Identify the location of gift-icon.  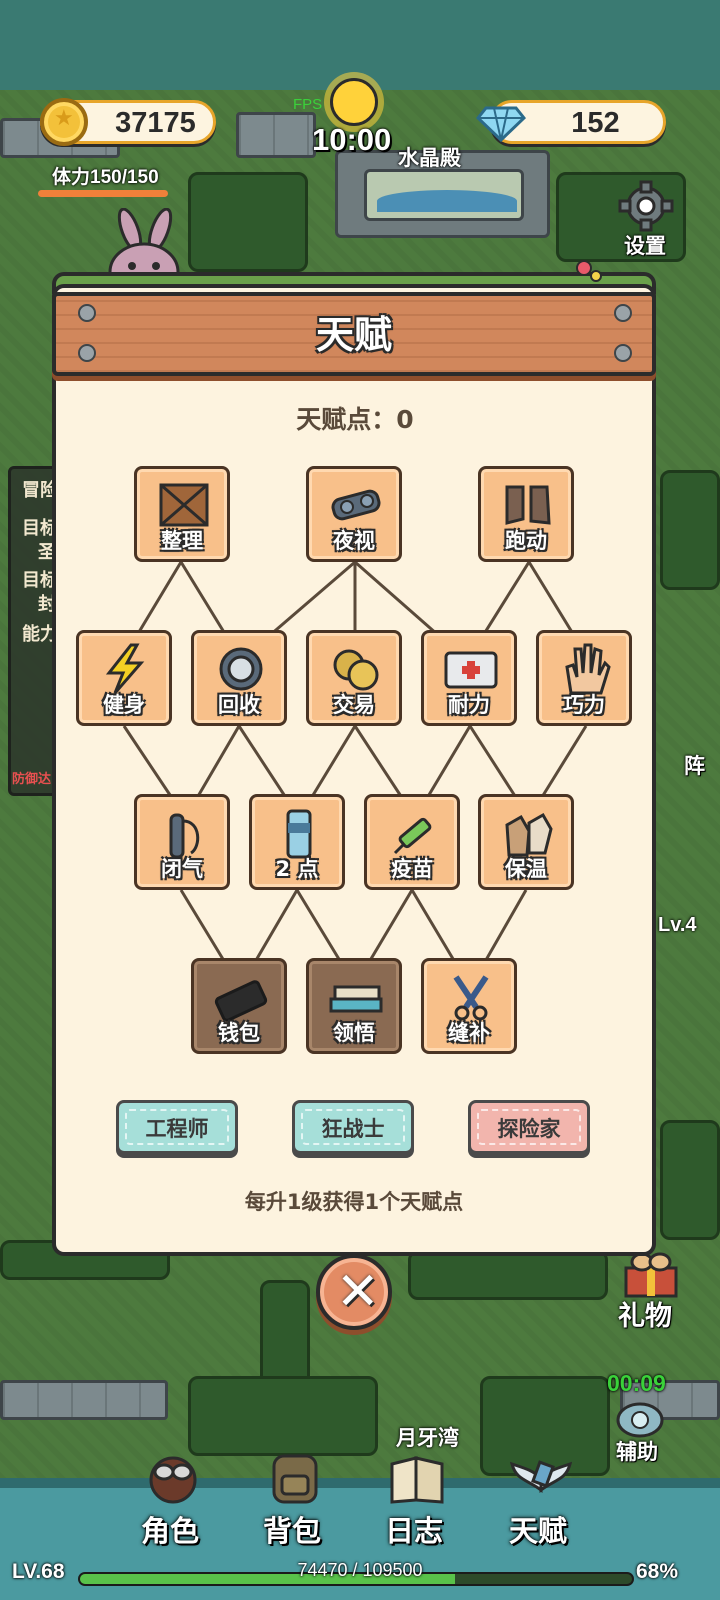
(651, 1274).